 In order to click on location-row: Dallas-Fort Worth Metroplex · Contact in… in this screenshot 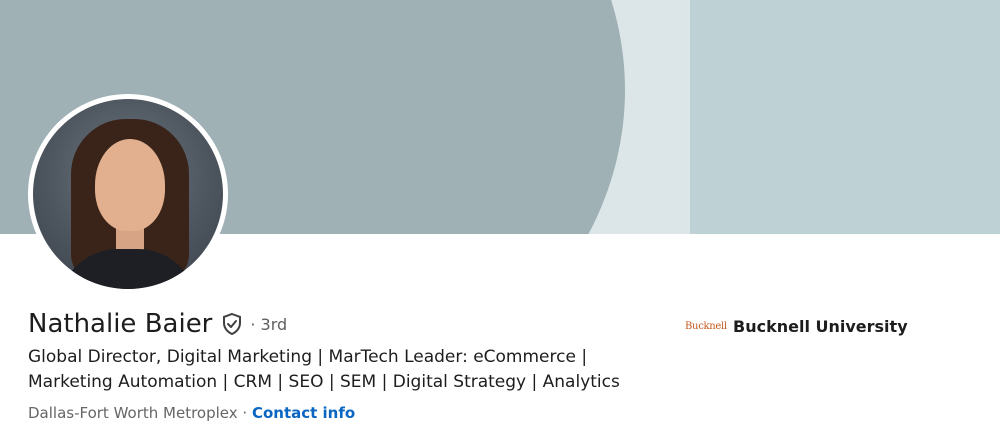, I will do `click(191, 413)`.